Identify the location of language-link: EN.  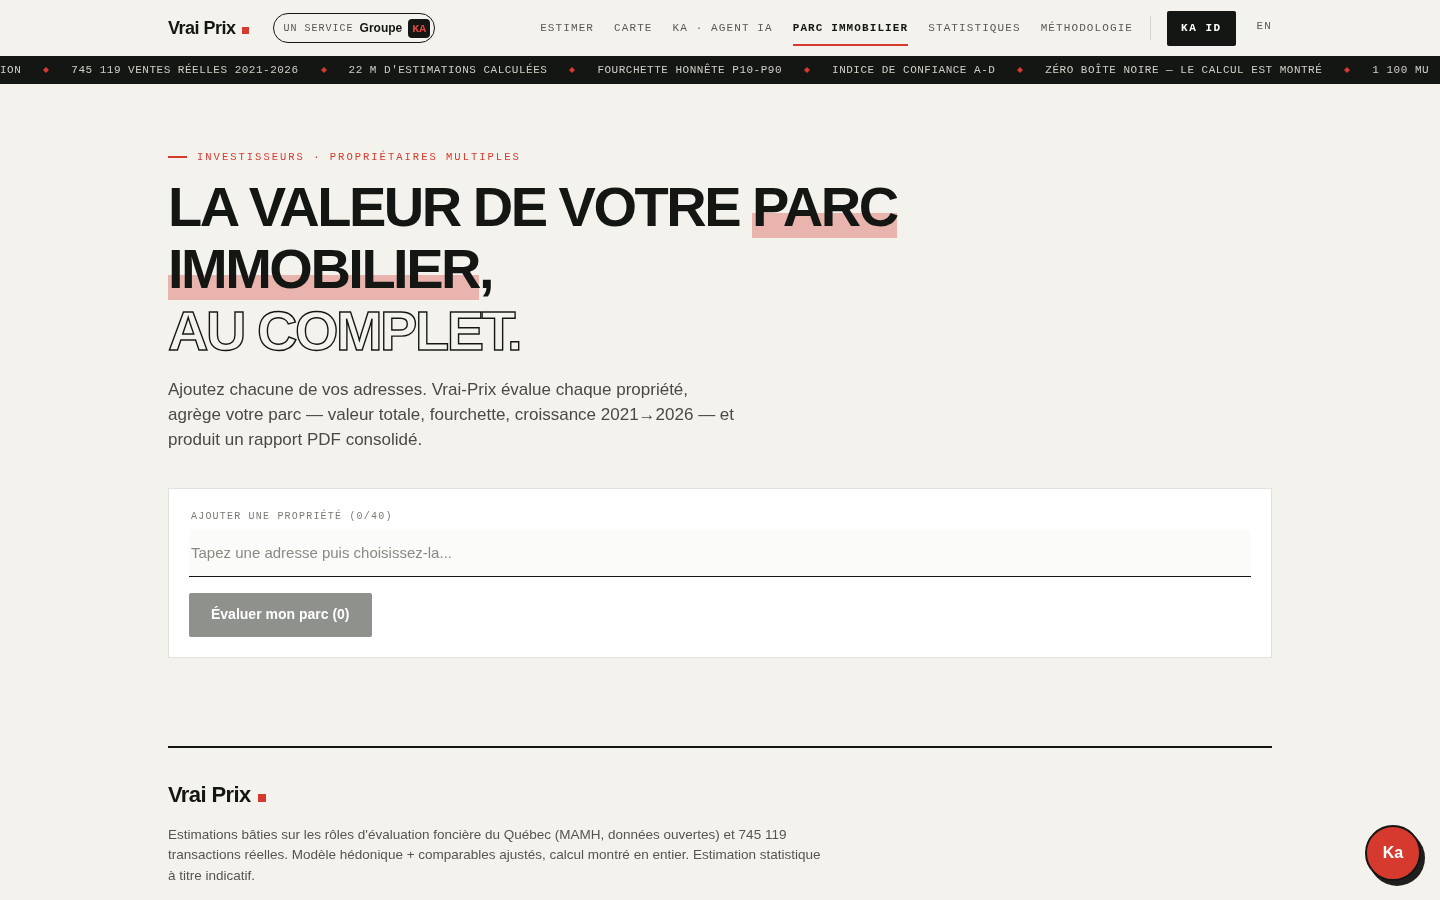
(1264, 26).